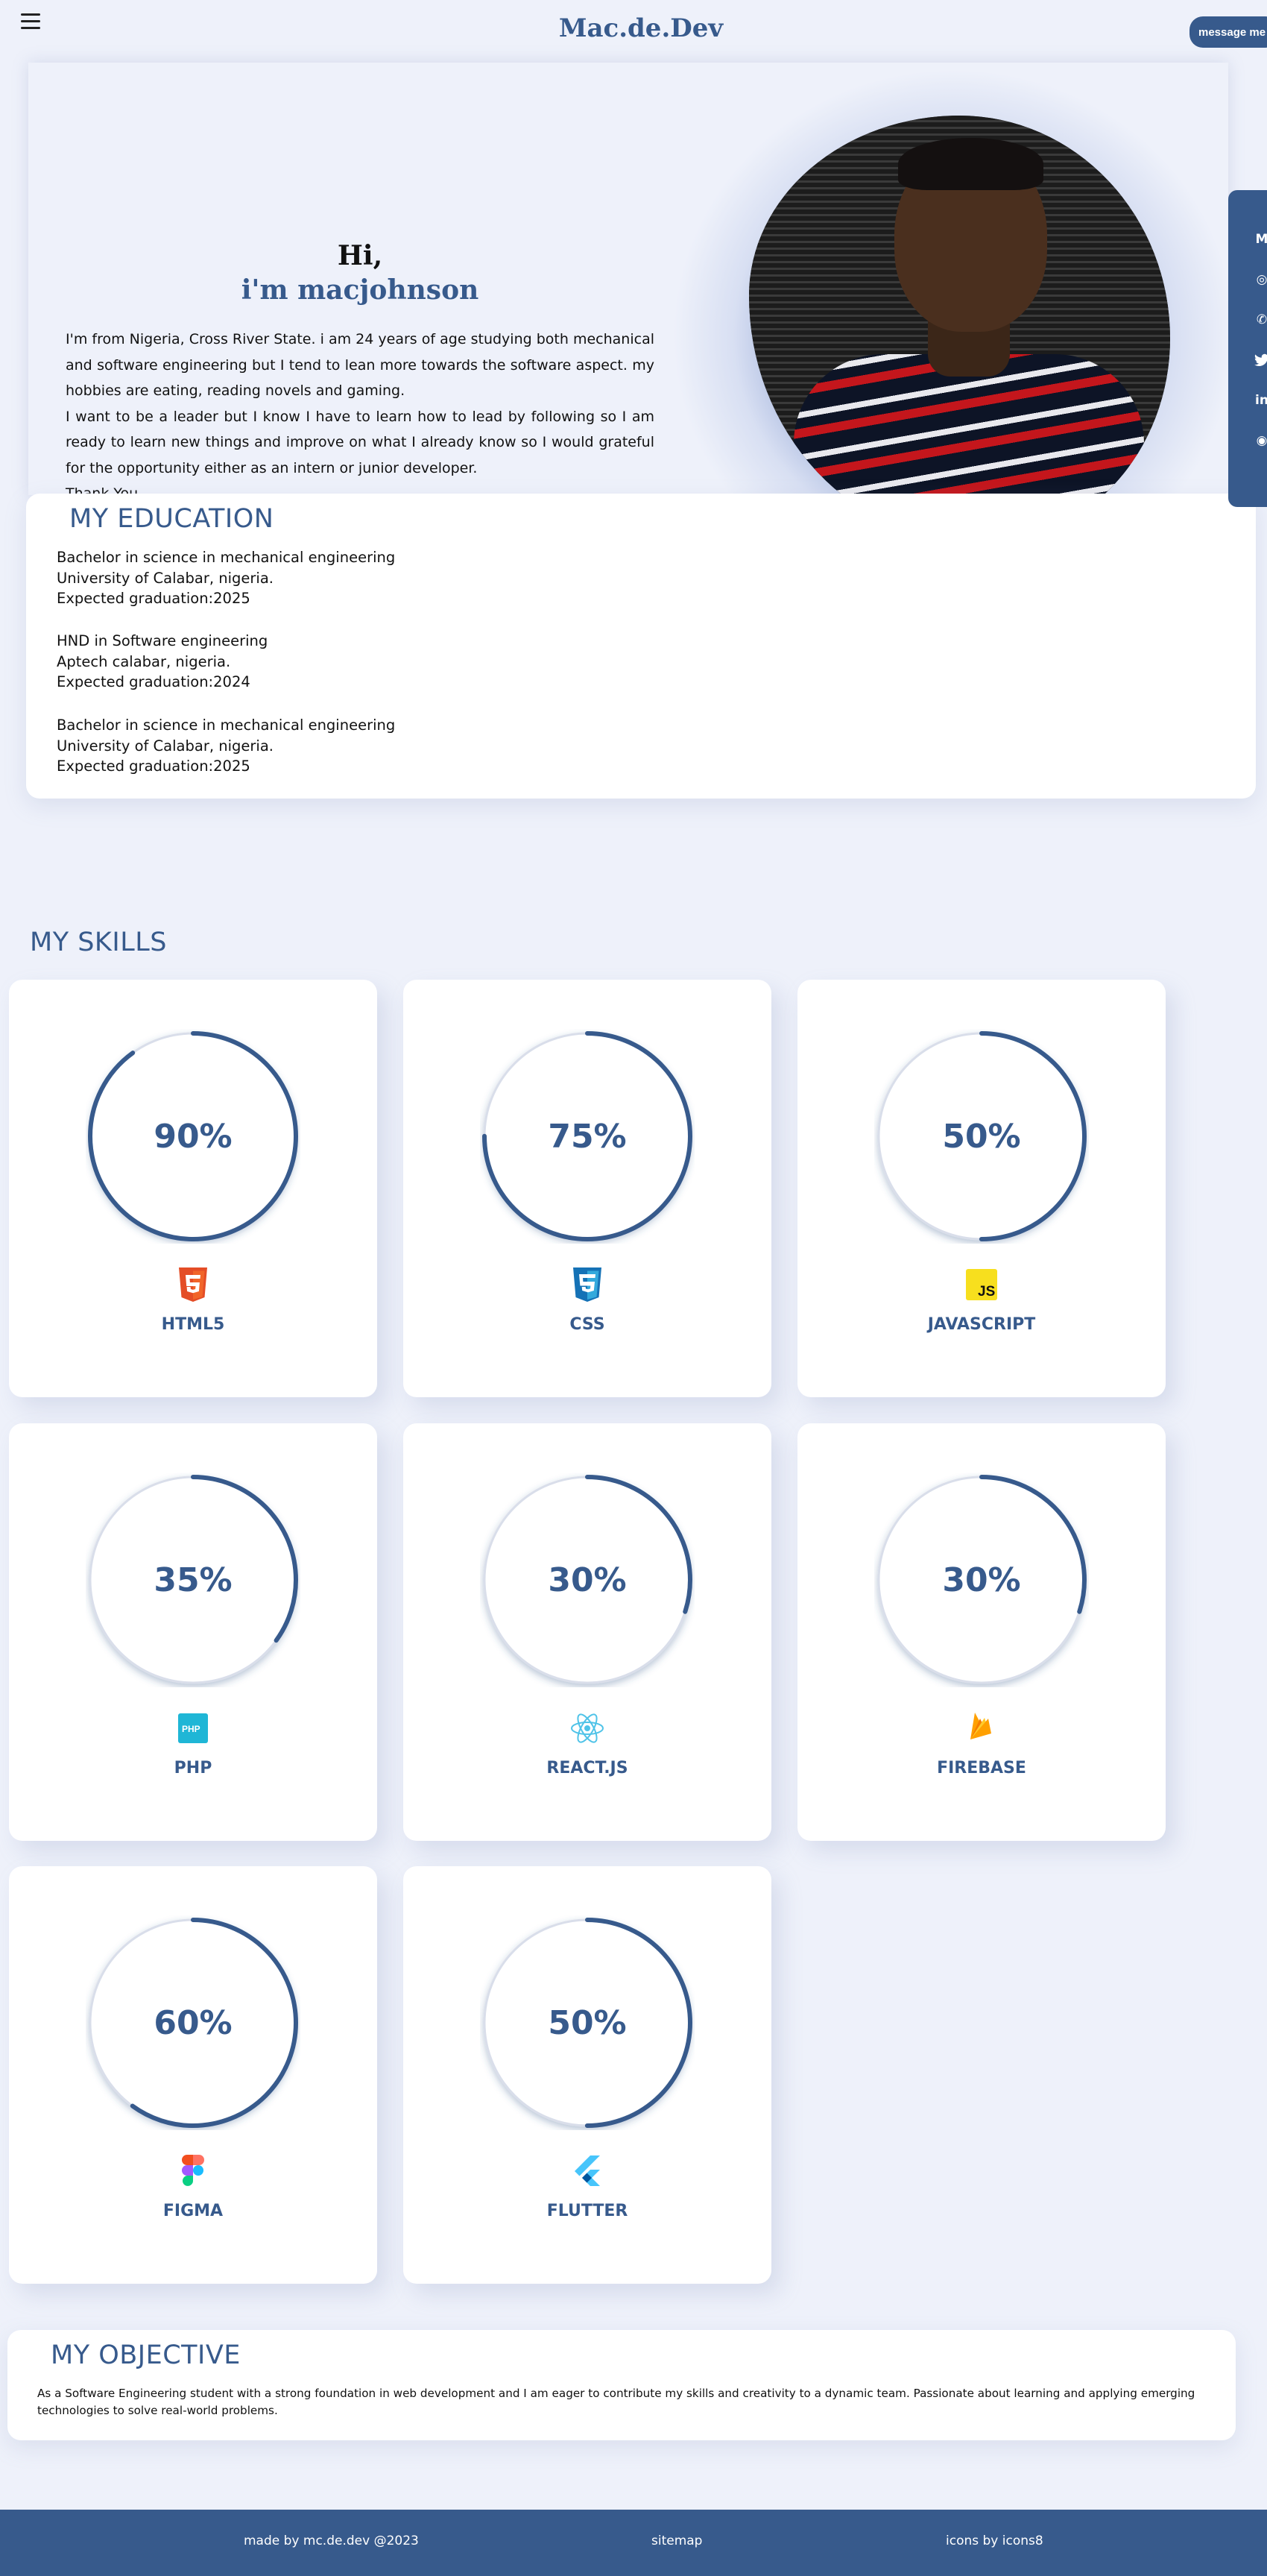 The image size is (1267, 2576). Describe the element at coordinates (1260, 360) in the screenshot. I see `twitter-icon` at that location.